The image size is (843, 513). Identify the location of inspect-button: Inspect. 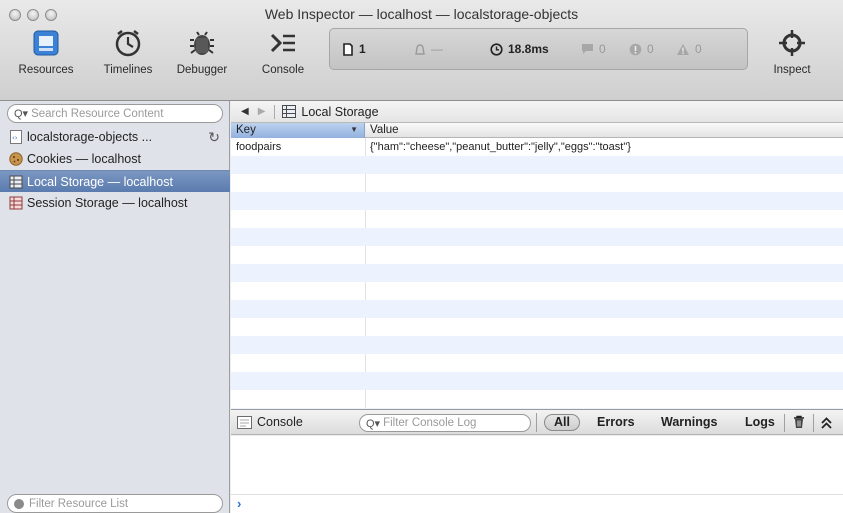
(792, 63).